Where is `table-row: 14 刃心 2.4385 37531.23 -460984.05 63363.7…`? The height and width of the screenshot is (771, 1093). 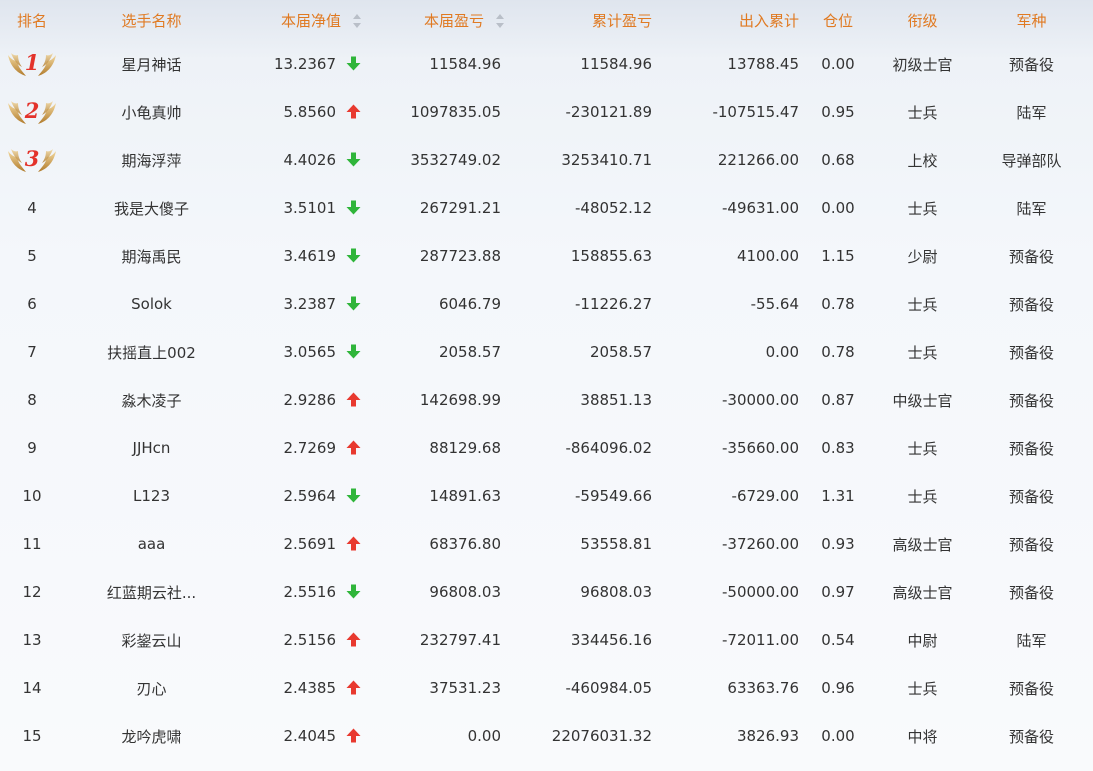 table-row: 14 刃心 2.4385 37531.23 -460984.05 63363.7… is located at coordinates (546, 688).